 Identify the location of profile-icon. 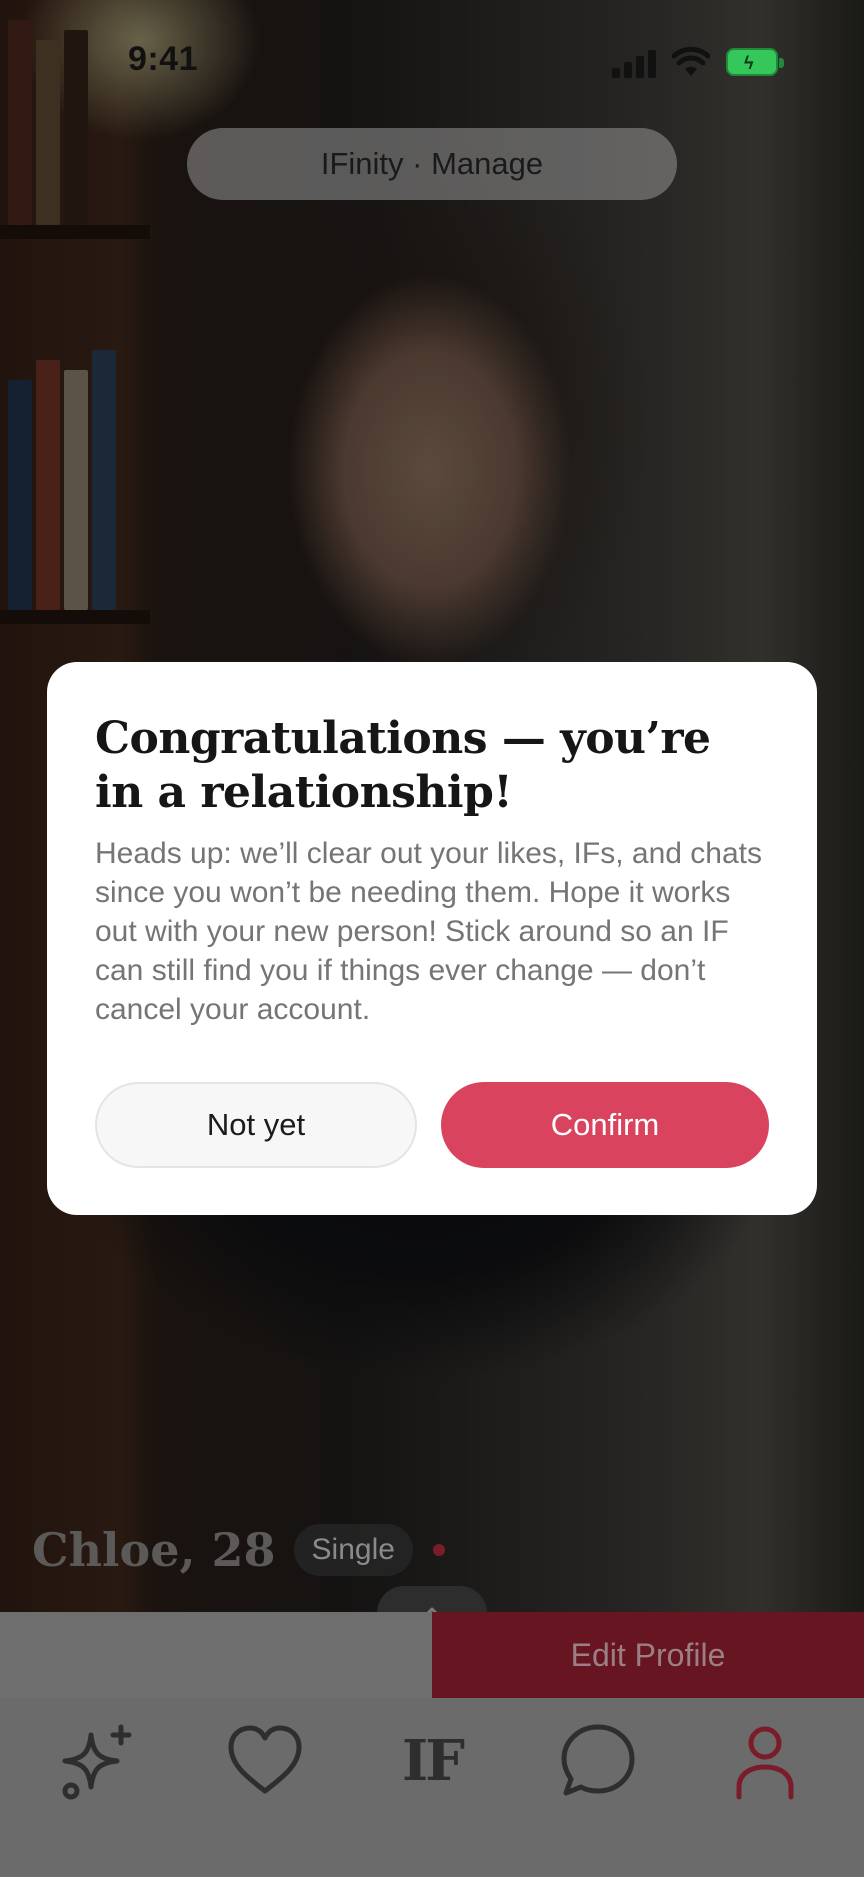
(765, 1763).